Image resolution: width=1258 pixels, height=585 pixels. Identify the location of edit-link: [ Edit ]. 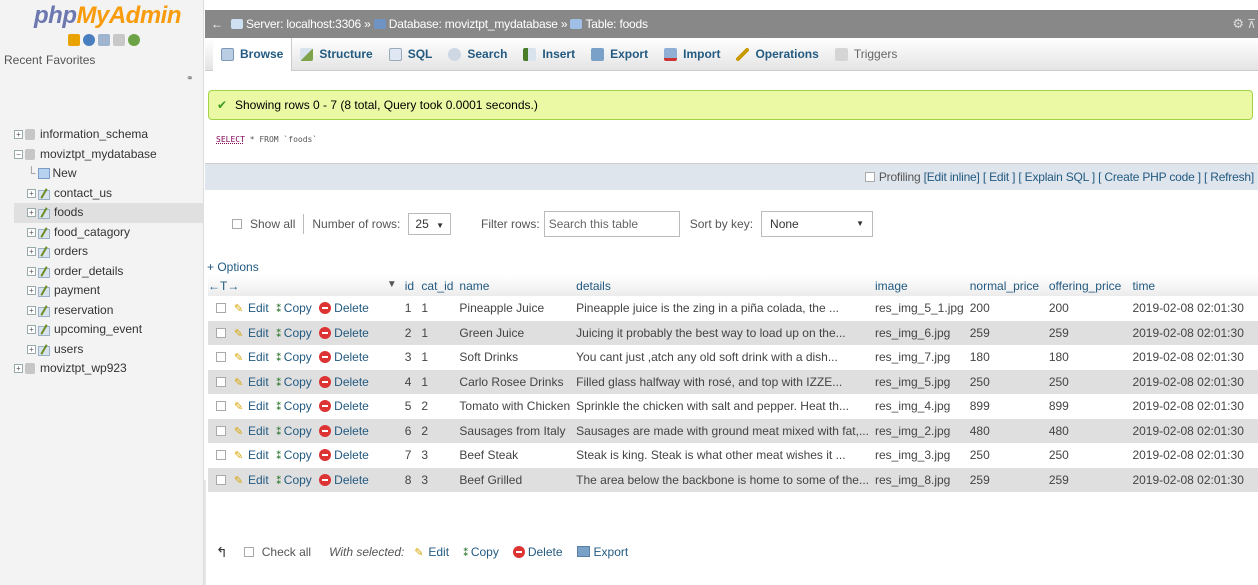
(999, 177).